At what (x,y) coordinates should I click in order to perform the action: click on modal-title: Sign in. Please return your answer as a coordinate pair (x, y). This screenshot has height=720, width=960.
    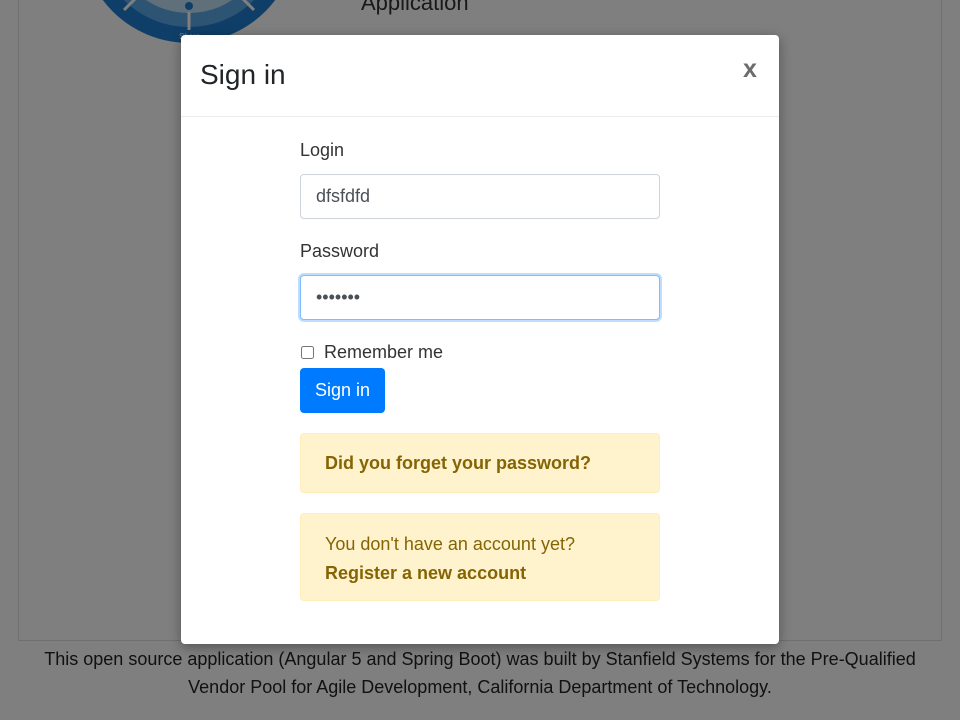
    Looking at the image, I should click on (243, 74).